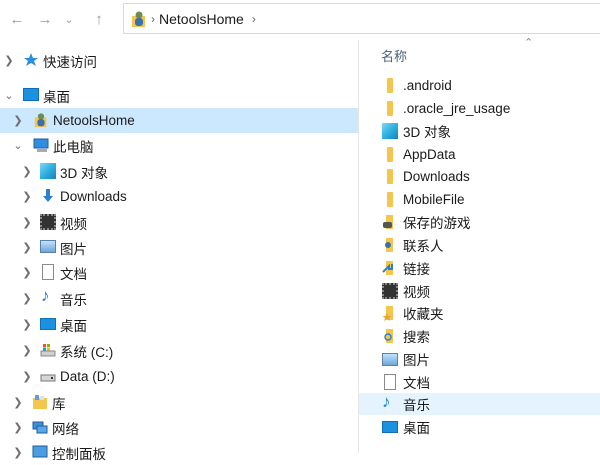 The width and height of the screenshot is (600, 465). I want to click on nav-item-pictures: ❯ 图片, so click(179, 247).